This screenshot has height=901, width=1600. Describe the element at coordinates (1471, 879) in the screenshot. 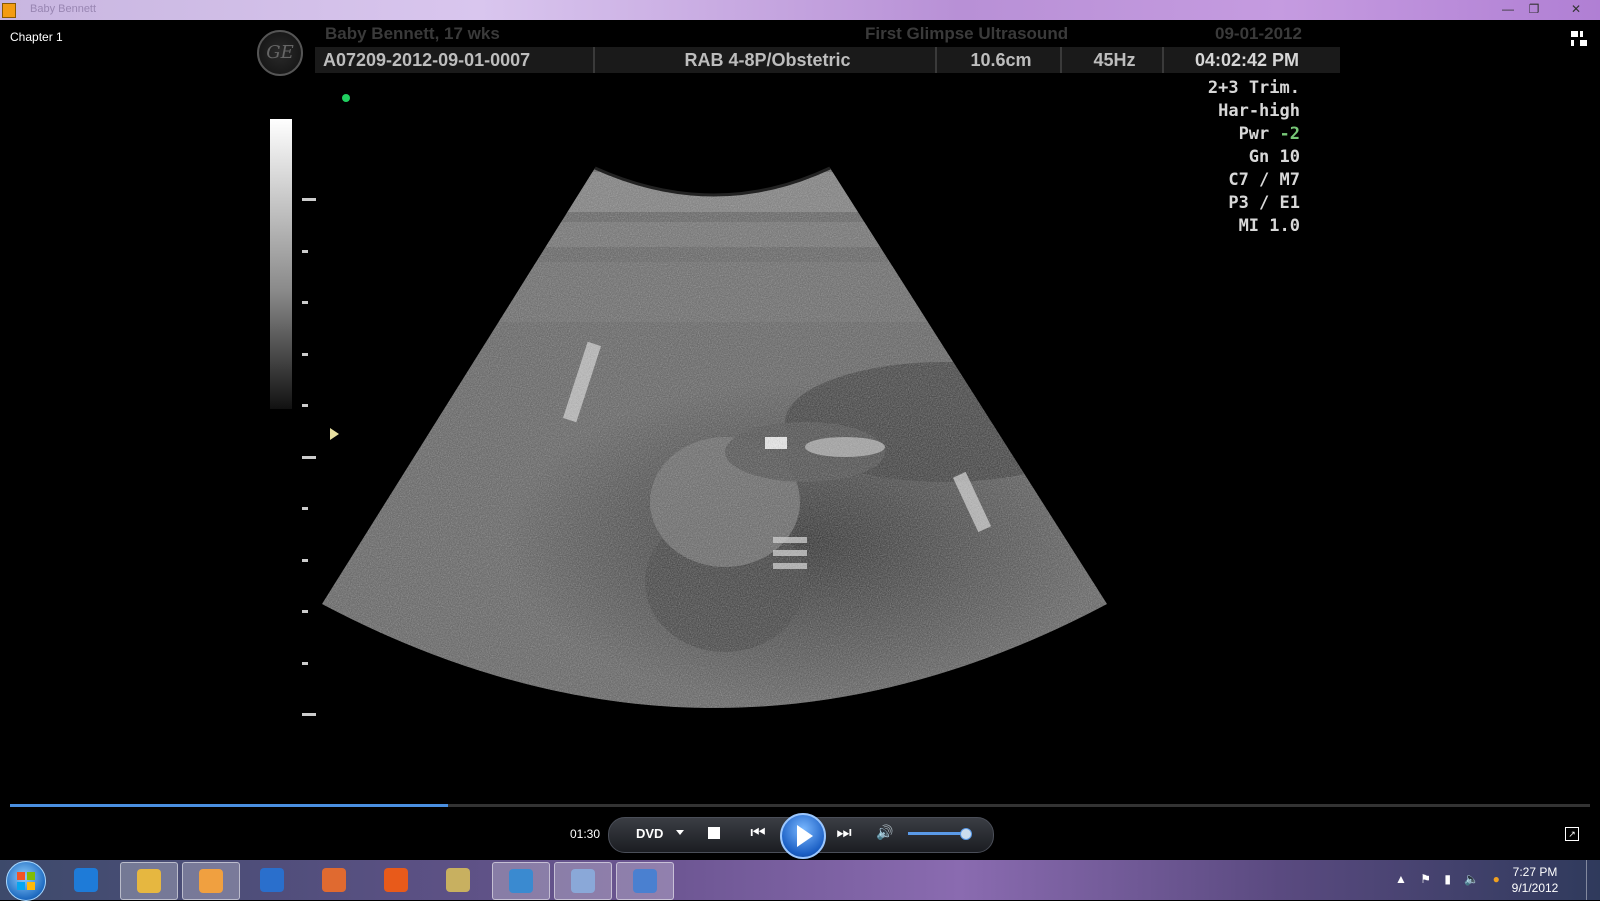

I see `speaker-icon: 🔈` at that location.